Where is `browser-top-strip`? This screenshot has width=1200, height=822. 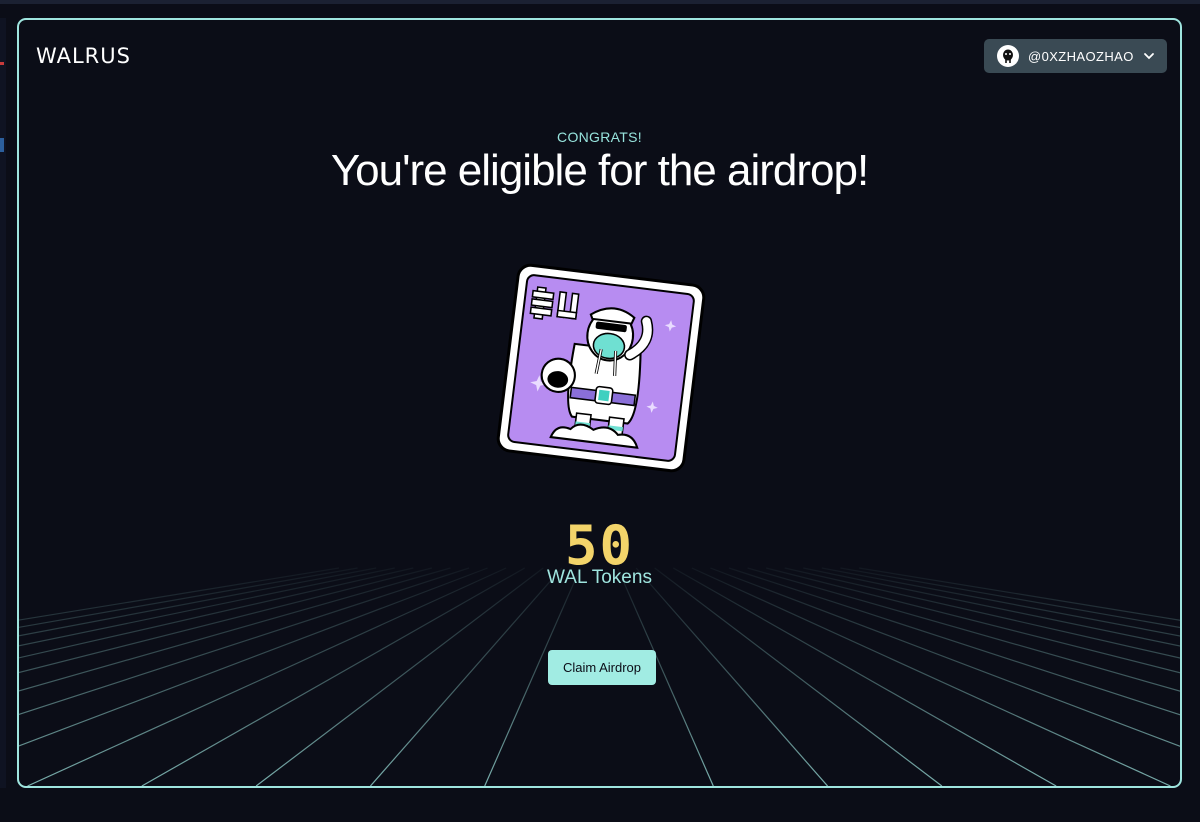
browser-top-strip is located at coordinates (600, 2).